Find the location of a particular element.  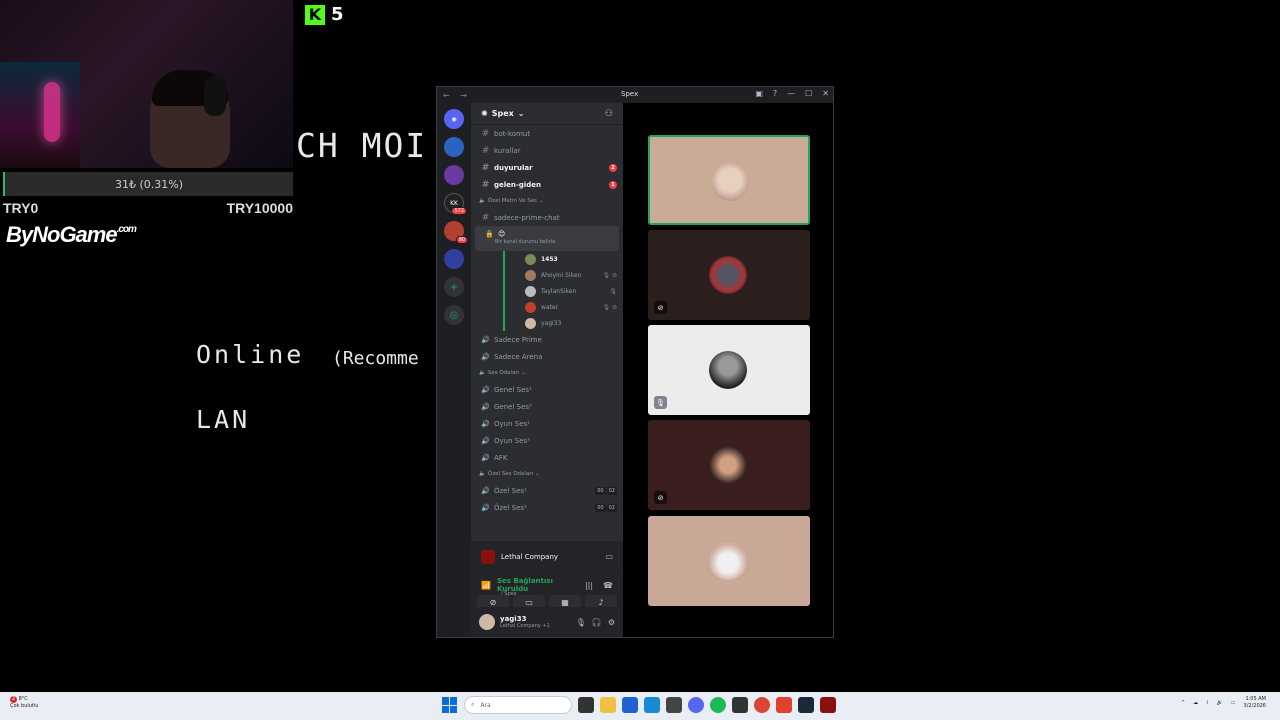

chrome-icon is located at coordinates (762, 705).